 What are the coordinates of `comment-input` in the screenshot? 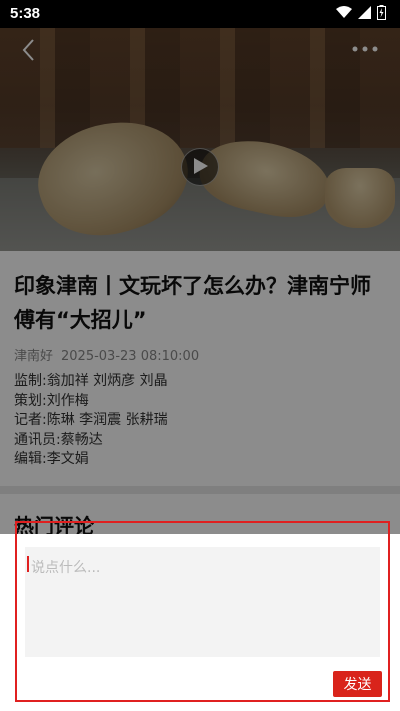 It's located at (202, 602).